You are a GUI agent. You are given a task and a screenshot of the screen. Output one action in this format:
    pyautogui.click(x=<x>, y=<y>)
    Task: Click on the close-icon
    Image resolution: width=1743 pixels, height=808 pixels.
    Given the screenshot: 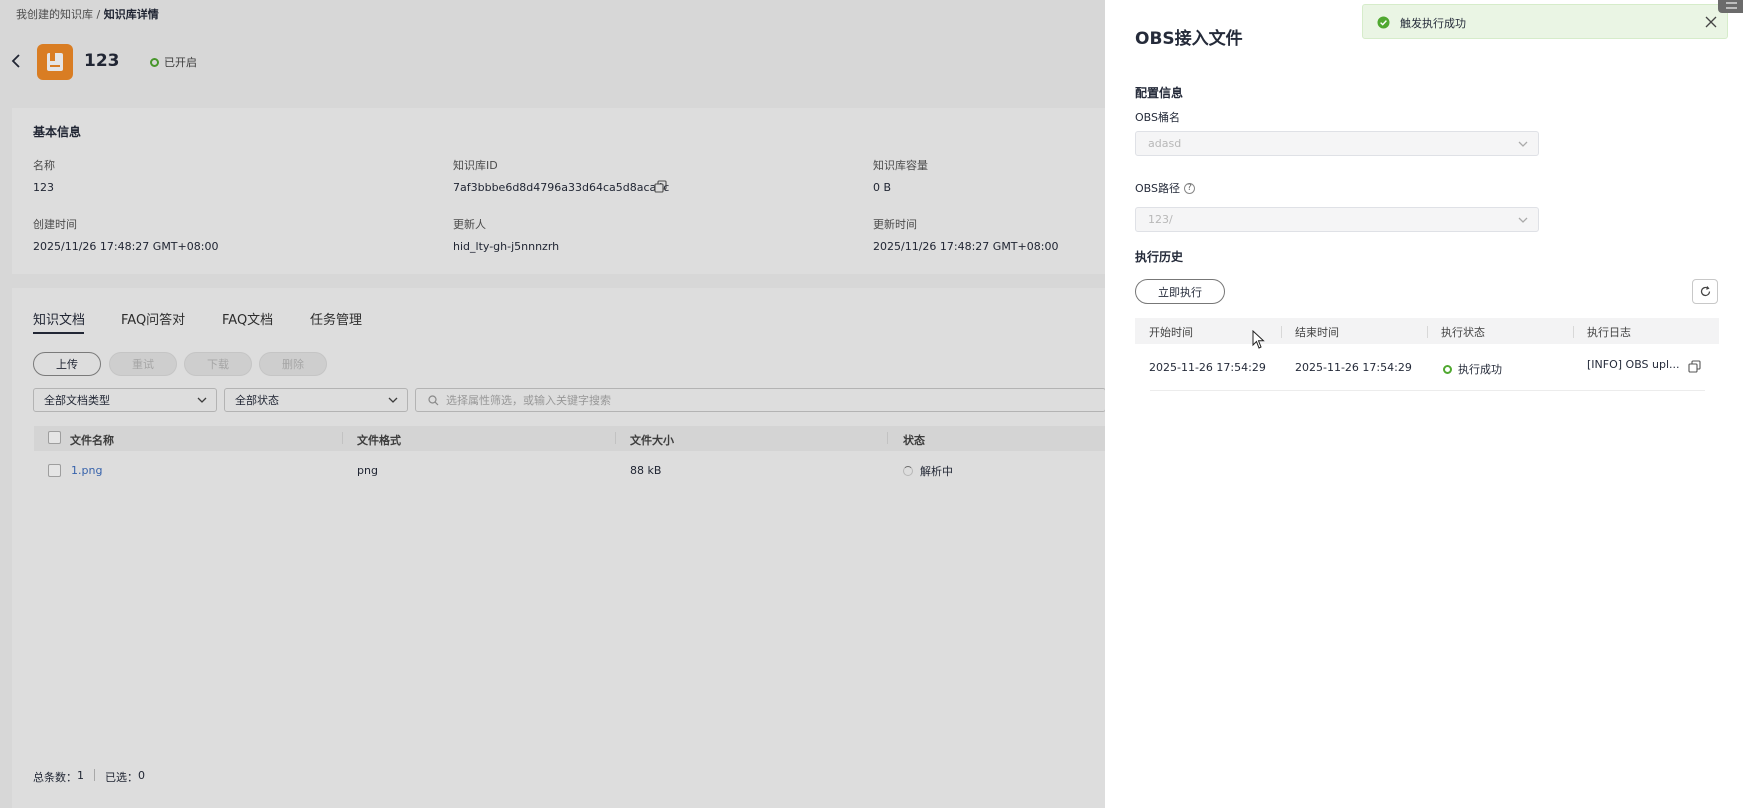 What is the action you would take?
    pyautogui.click(x=1711, y=22)
    